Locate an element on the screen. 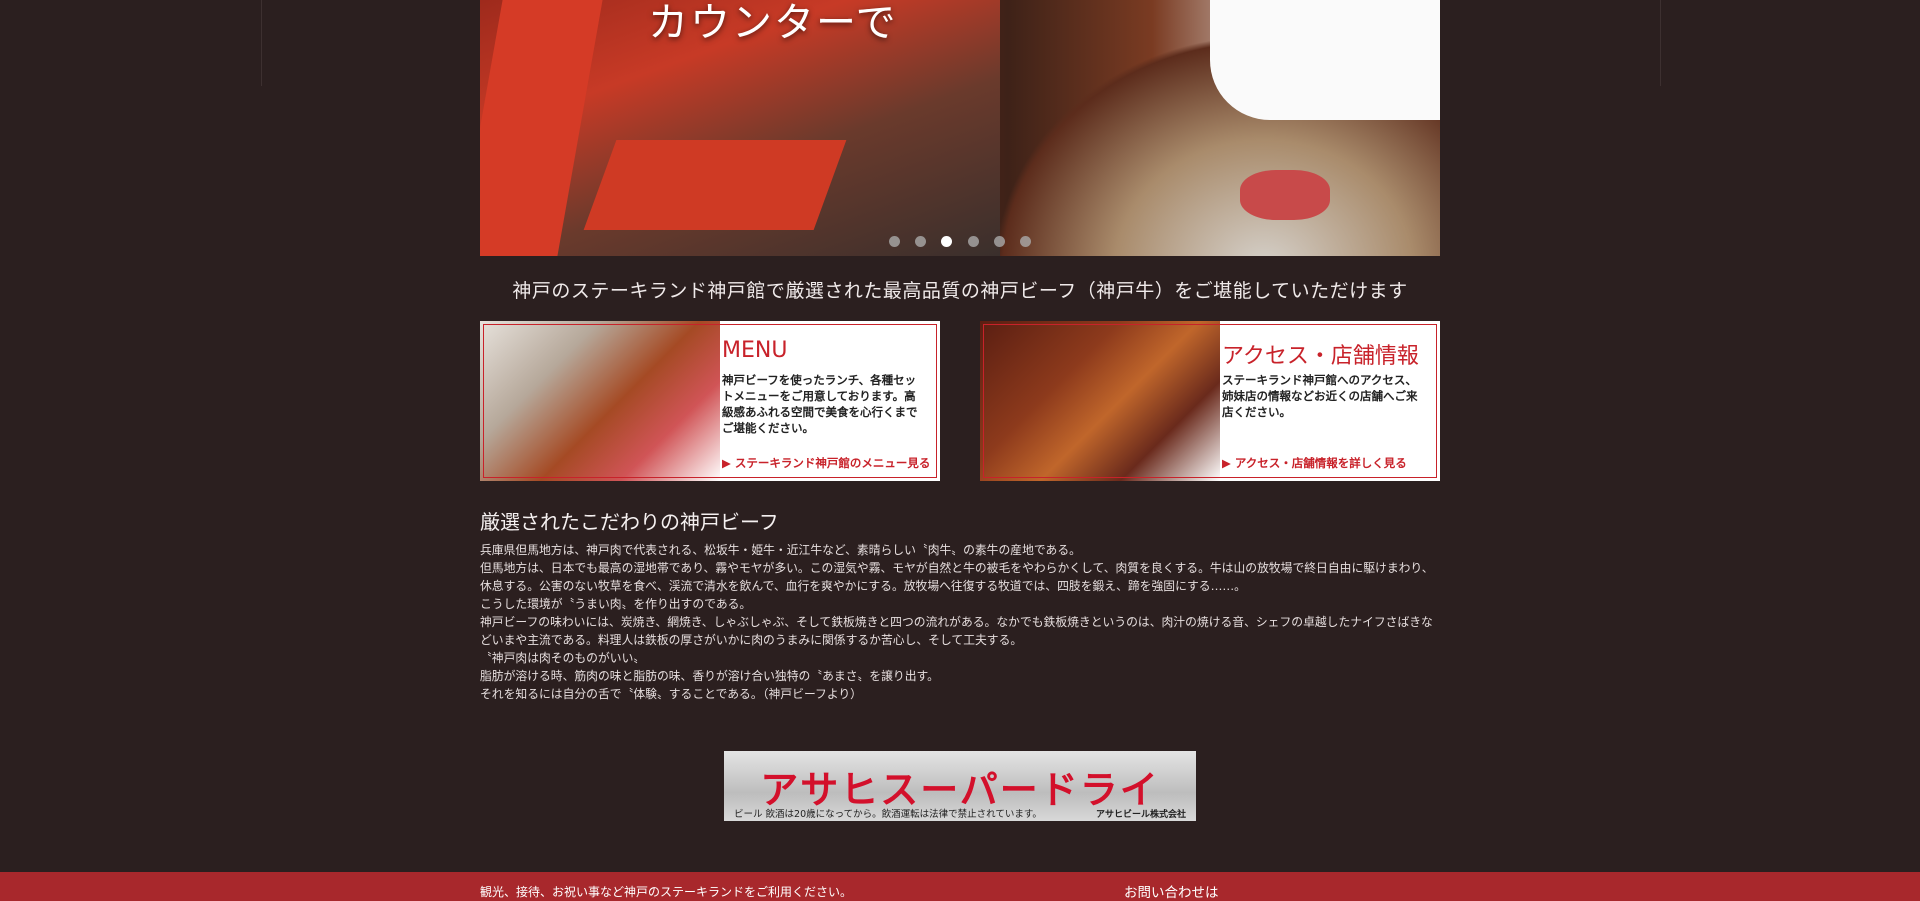  paragraph: 〝神戸肉は肉そのものがいい〟 is located at coordinates (563, 658).